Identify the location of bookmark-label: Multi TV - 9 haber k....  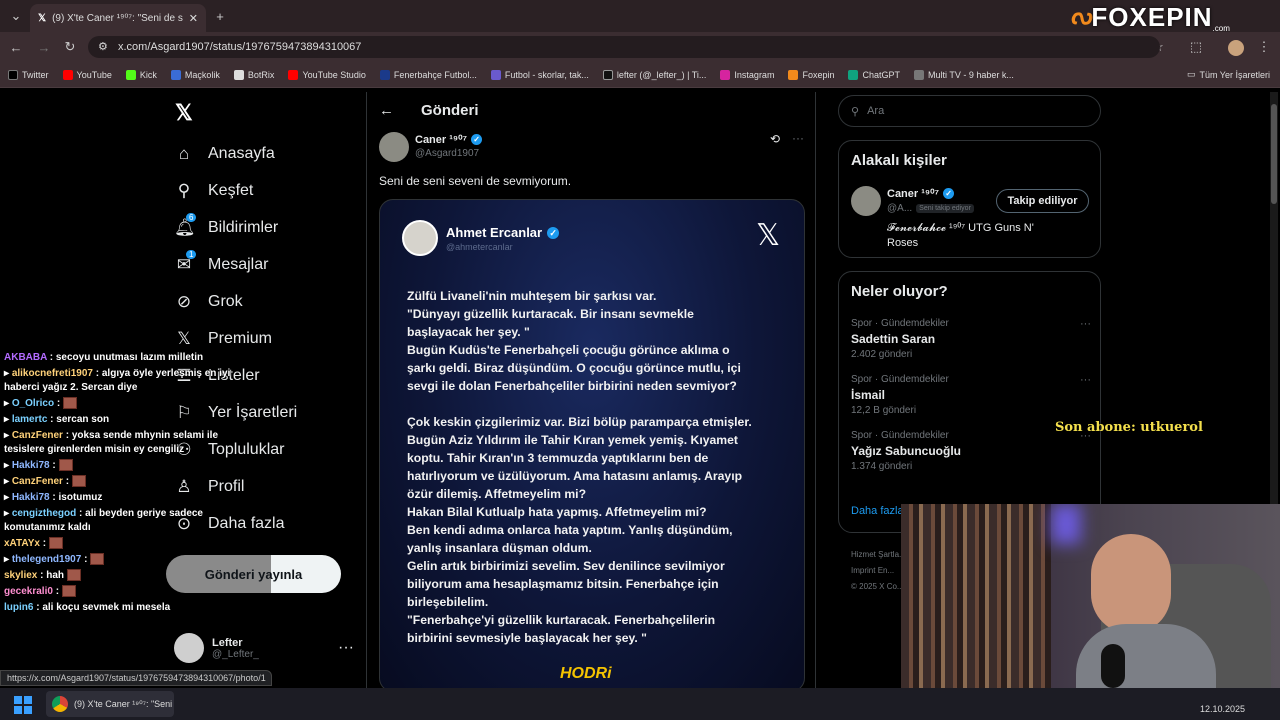
(971, 74).